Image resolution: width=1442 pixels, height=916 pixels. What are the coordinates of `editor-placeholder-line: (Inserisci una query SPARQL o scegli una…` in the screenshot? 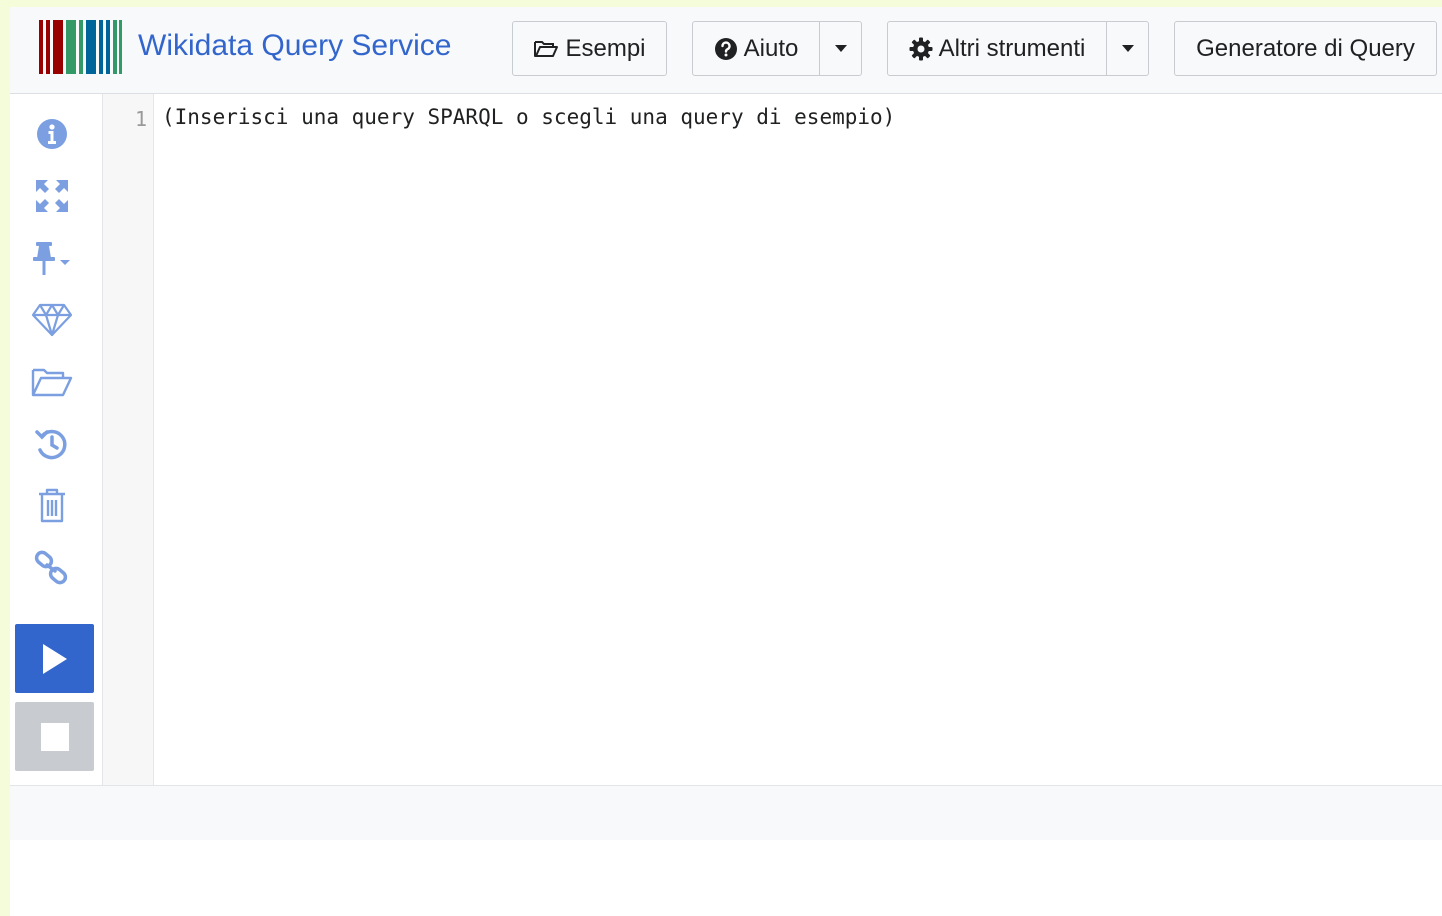 It's located at (528, 117).